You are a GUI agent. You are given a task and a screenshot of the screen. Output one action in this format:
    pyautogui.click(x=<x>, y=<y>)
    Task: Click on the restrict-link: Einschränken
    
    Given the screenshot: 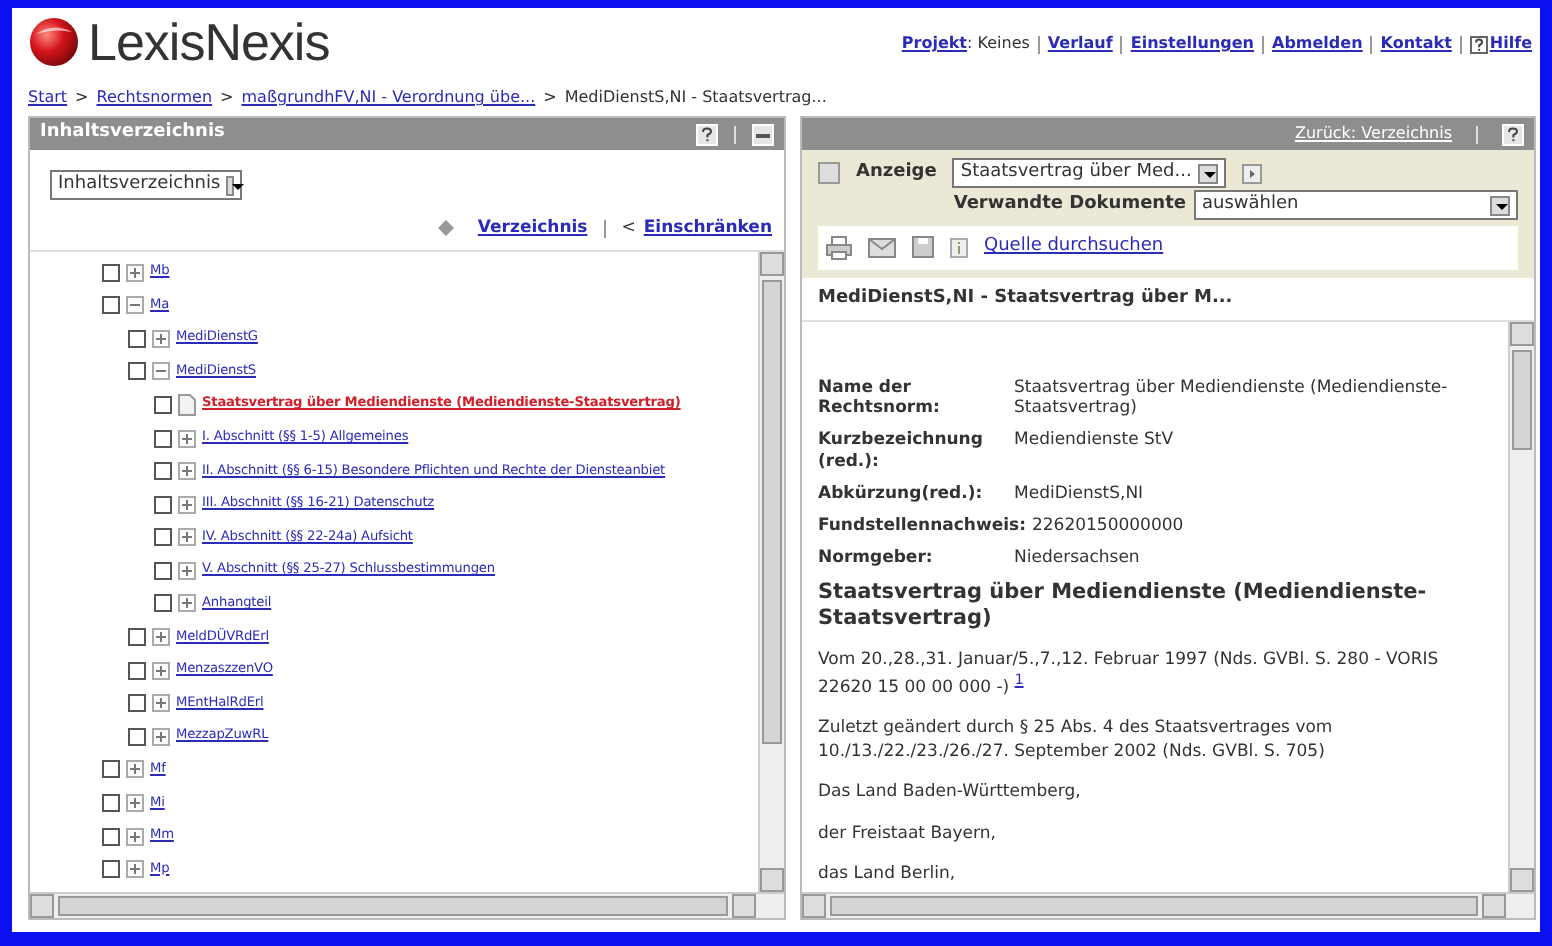 What is the action you would take?
    pyautogui.click(x=707, y=229)
    